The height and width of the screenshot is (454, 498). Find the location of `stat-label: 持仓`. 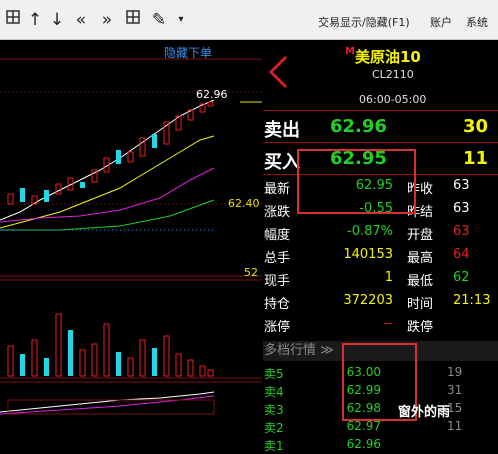

stat-label: 持仓 is located at coordinates (277, 304).